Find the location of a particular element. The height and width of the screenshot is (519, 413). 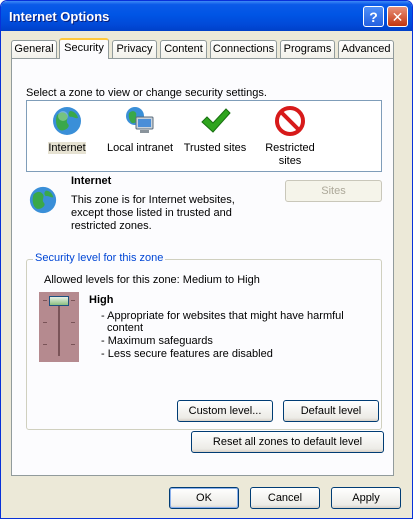

security-level-name: High is located at coordinates (101, 300).